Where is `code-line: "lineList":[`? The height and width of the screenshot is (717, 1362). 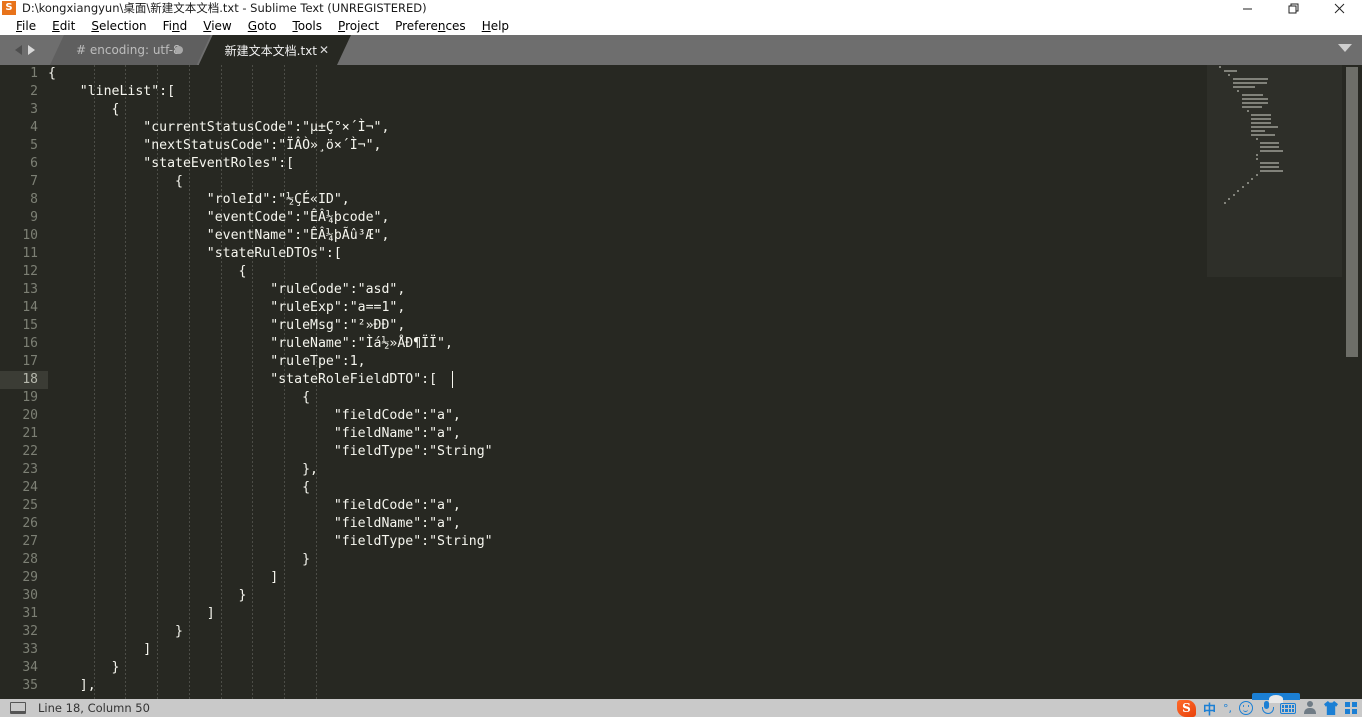 code-line: "lineList":[ is located at coordinates (628, 92).